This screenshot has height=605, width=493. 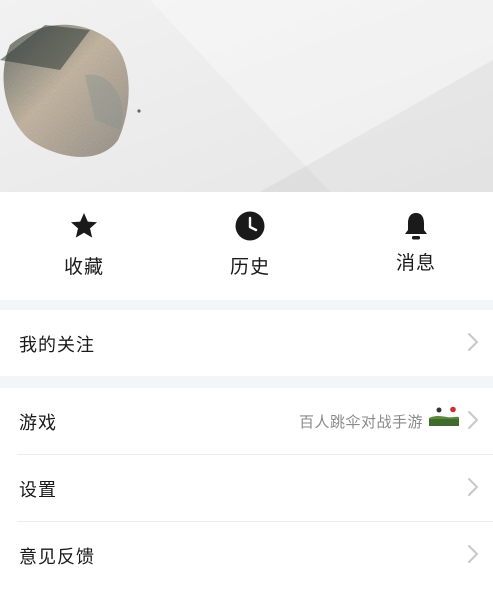 What do you see at coordinates (57, 345) in the screenshot?
I see `following-label: 我的关注` at bounding box center [57, 345].